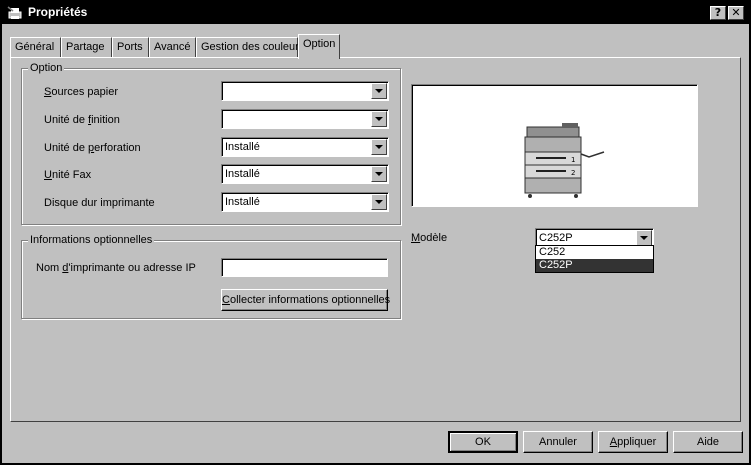 Image resolution: width=751 pixels, height=465 pixels. What do you see at coordinates (92, 148) in the screenshot?
I see `unite-perforation-label: Unité de perforation` at bounding box center [92, 148].